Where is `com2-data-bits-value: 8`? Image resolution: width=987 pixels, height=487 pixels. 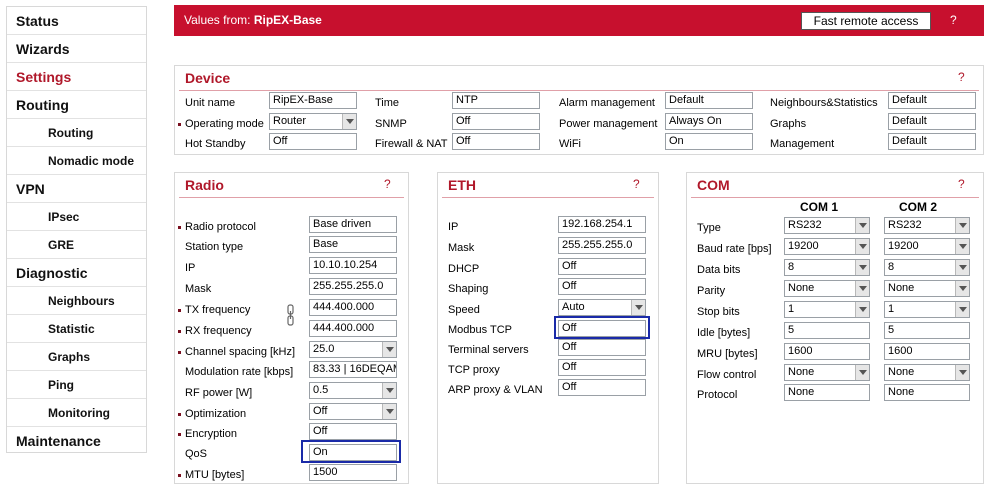
com2-data-bits-value: 8 is located at coordinates (891, 267).